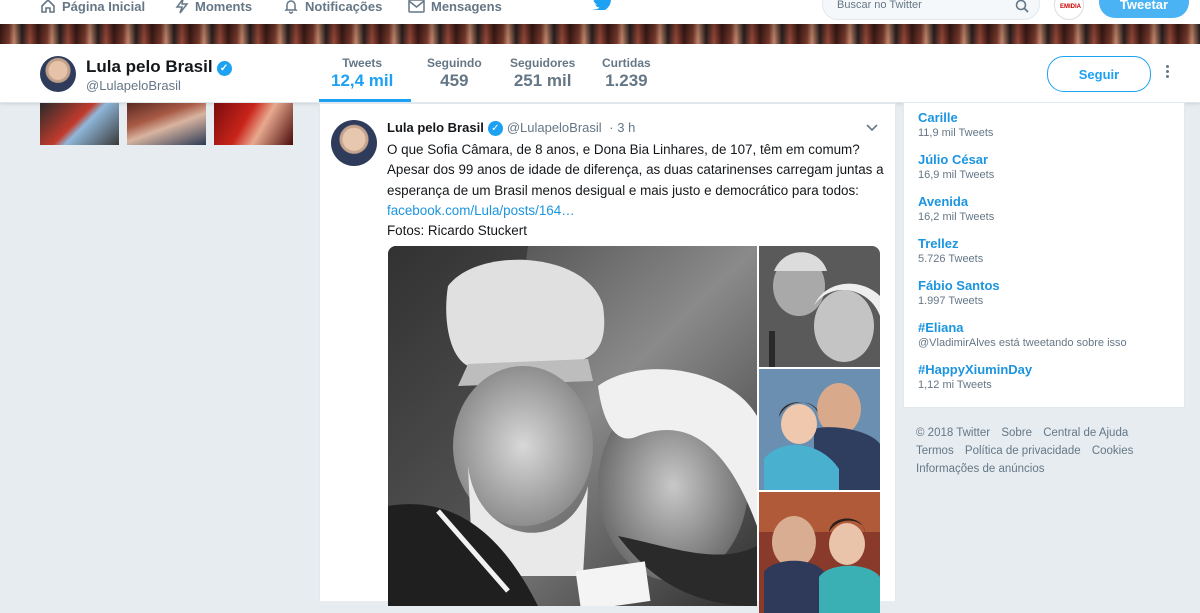  I want to click on search-icon, so click(1022, 6).